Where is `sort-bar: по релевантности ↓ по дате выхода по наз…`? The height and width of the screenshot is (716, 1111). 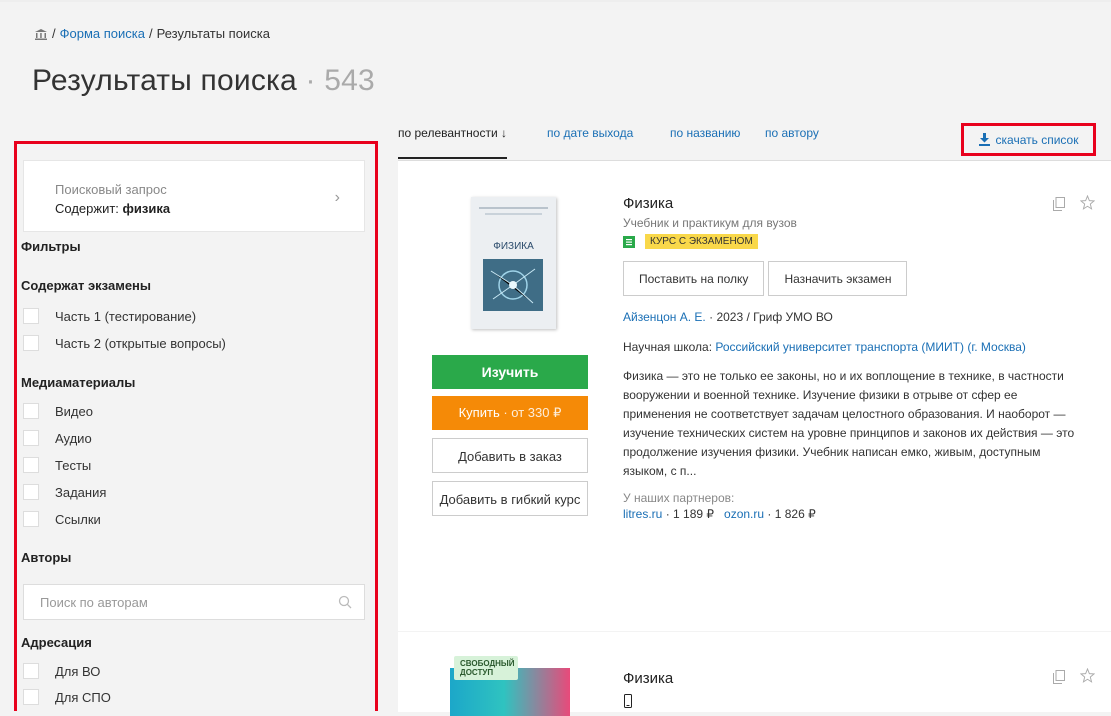 sort-bar: по релевантности ↓ по дате выхода по наз… is located at coordinates (754, 142).